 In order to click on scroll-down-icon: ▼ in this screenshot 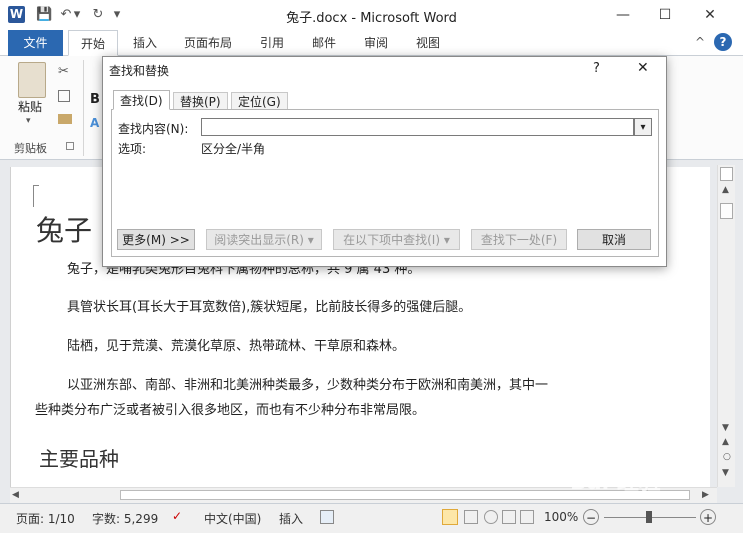, I will do `click(725, 428)`.